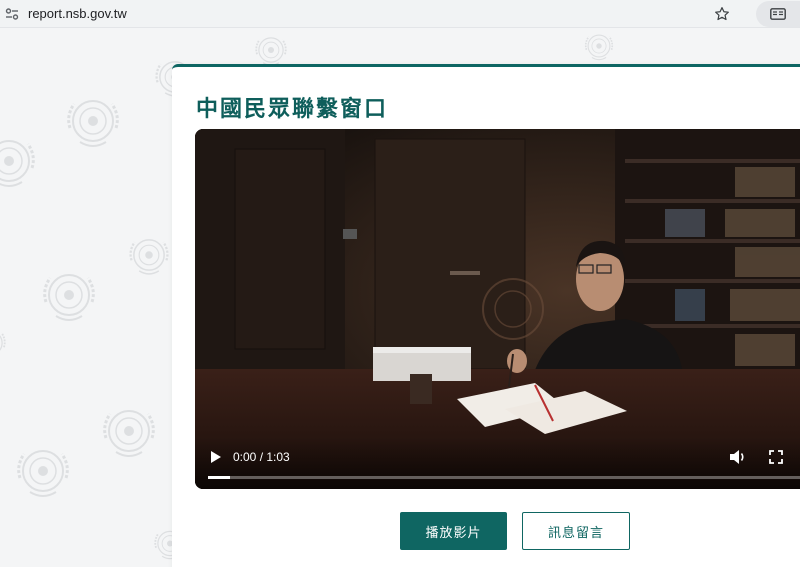  What do you see at coordinates (215, 457) in the screenshot?
I see `play-icon` at bounding box center [215, 457].